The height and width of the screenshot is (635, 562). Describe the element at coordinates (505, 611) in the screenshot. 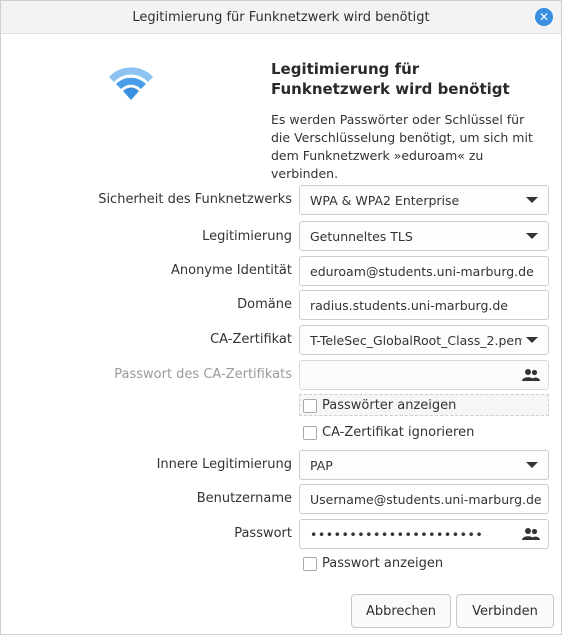

I see `connect-button: Verbinden` at that location.